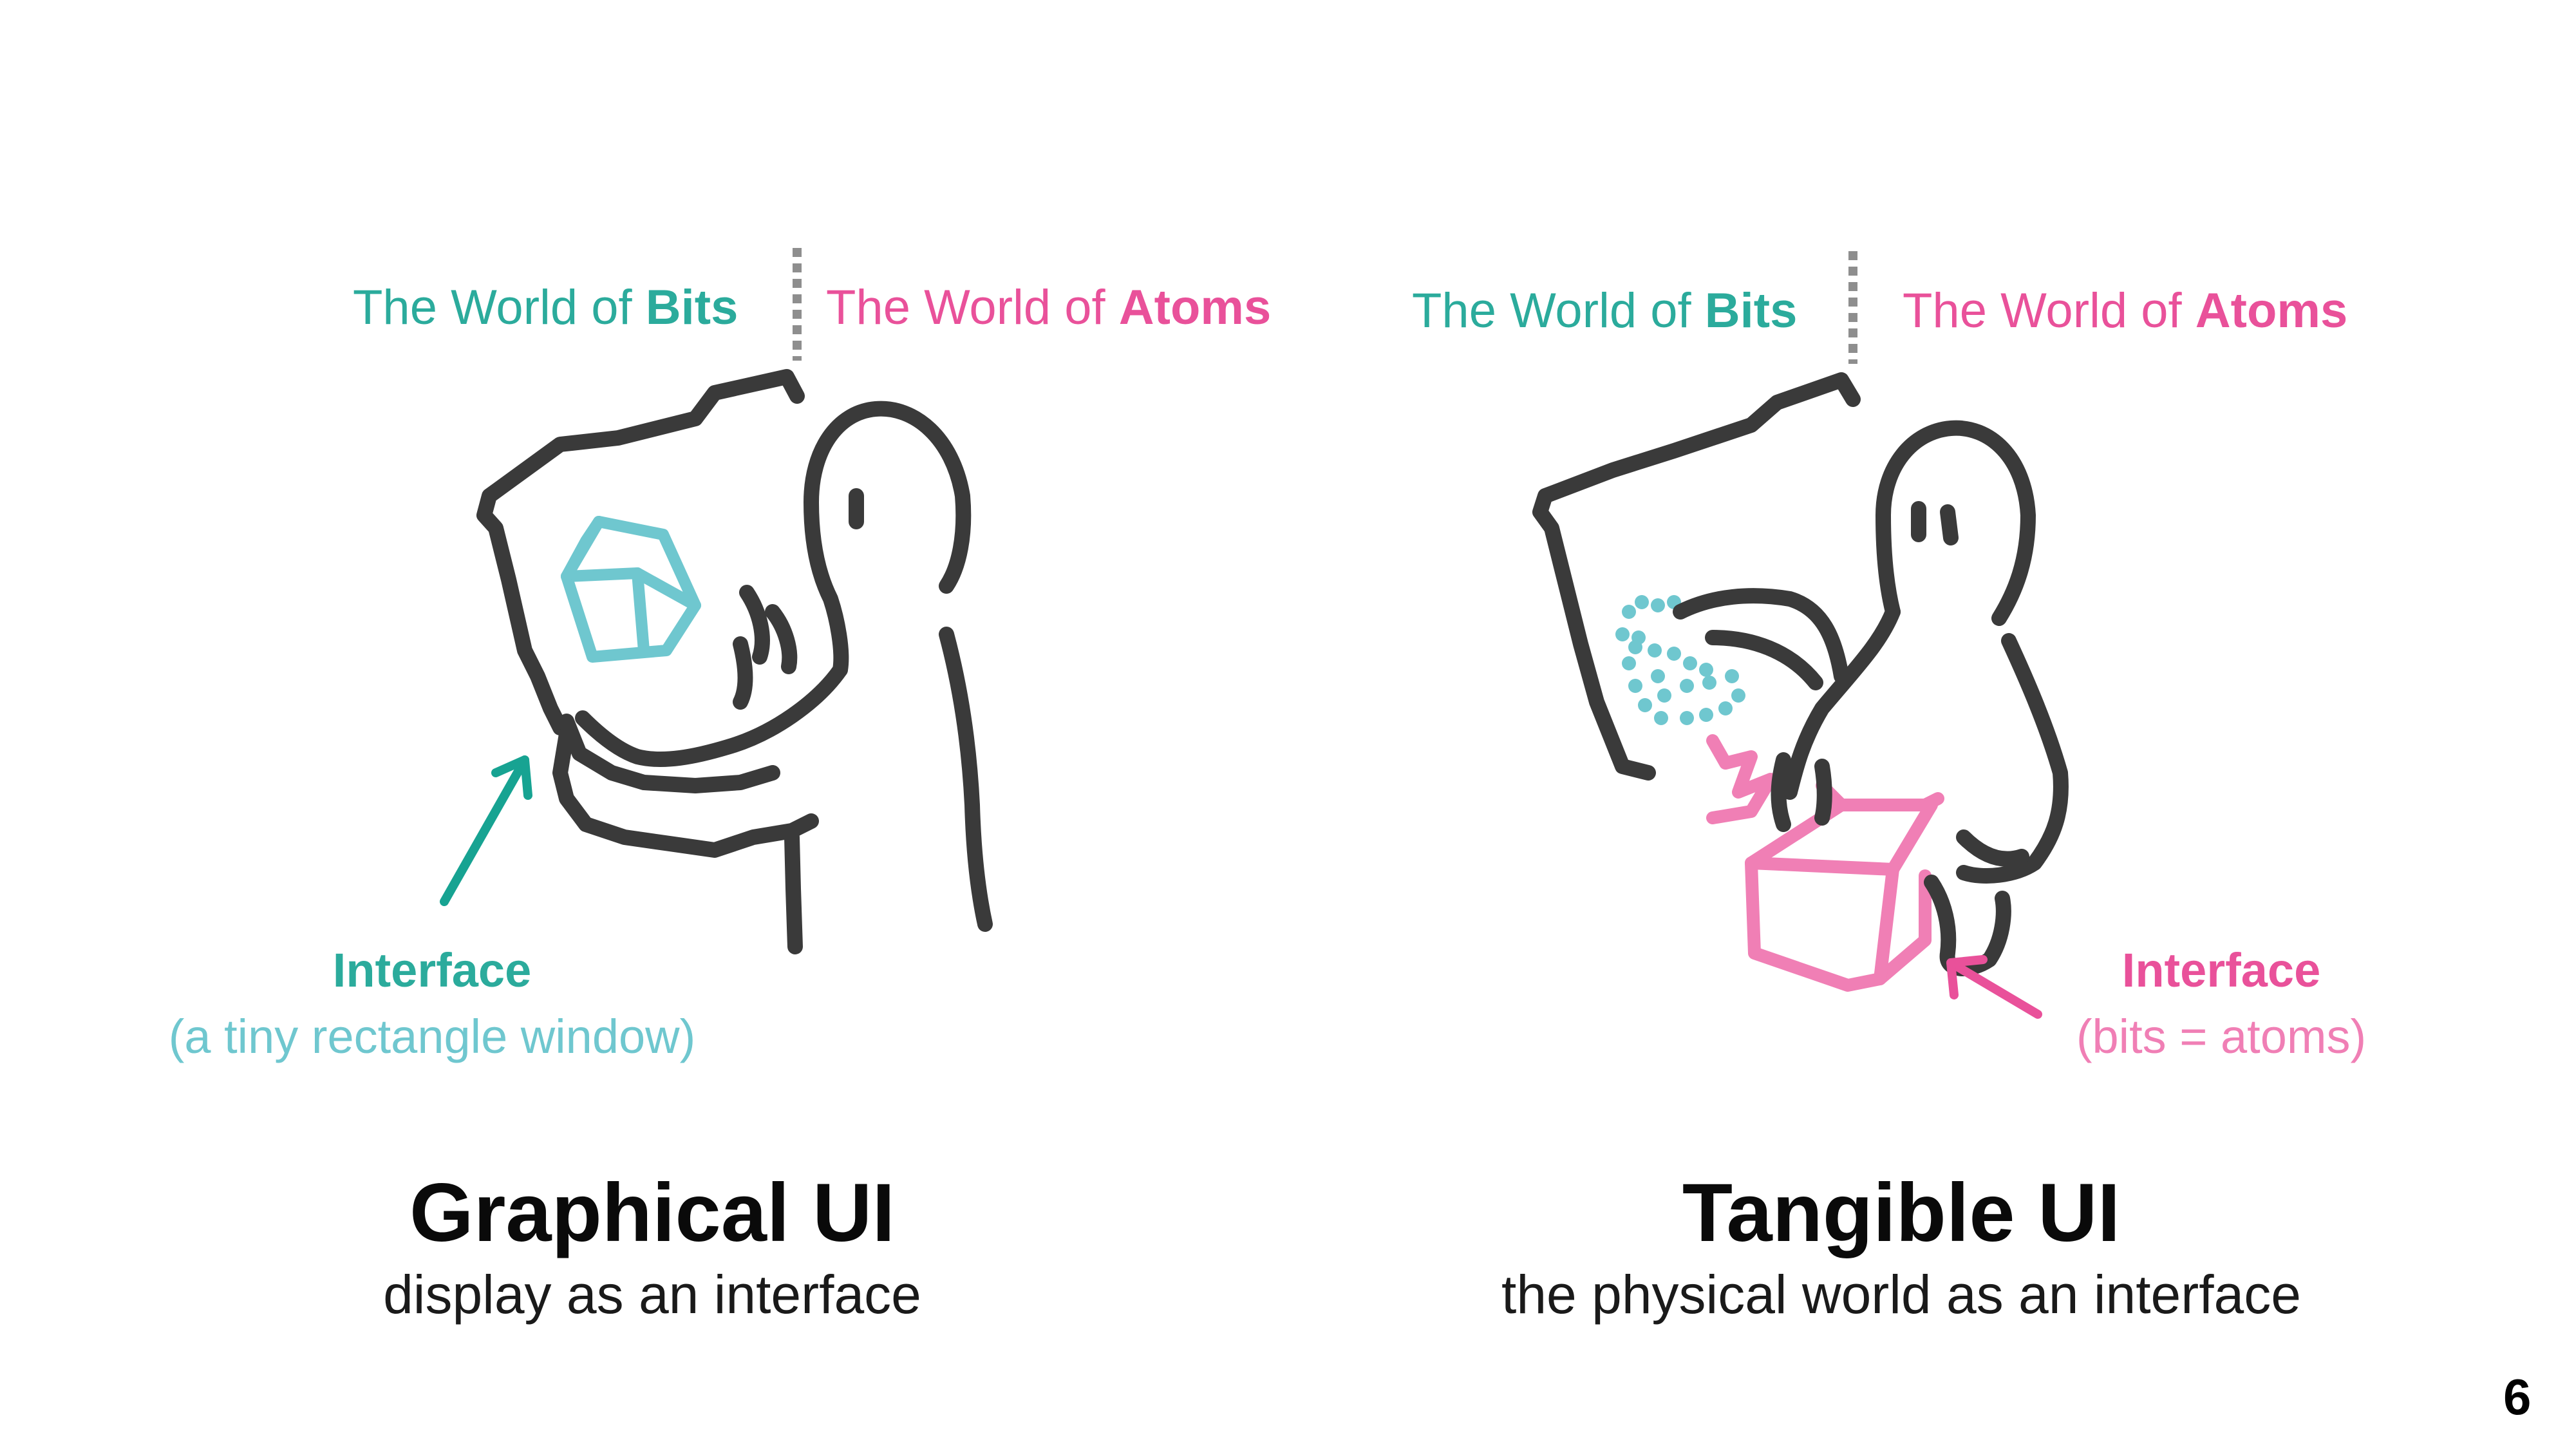 The image size is (2576, 1449). Describe the element at coordinates (652, 1213) in the screenshot. I see `graphical-ui-title: Graphical UI` at that location.